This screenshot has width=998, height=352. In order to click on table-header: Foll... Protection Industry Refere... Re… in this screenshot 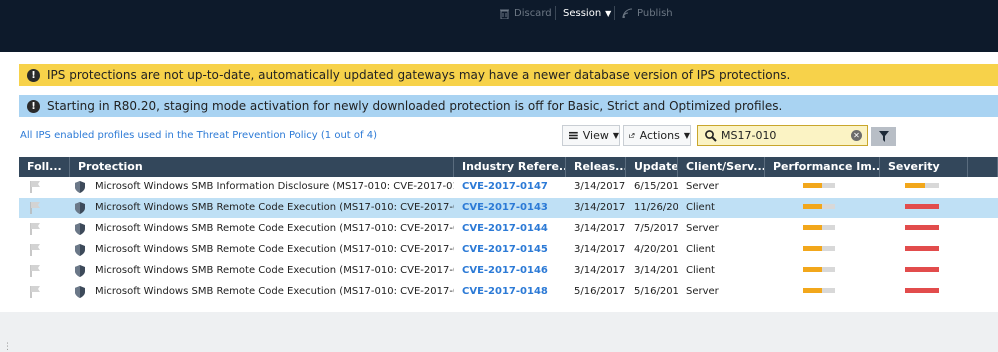, I will do `click(508, 167)`.